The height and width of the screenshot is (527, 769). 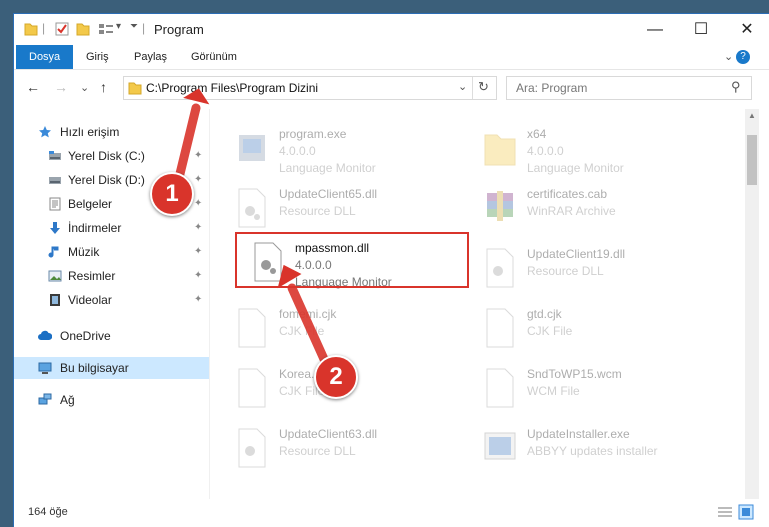 What do you see at coordinates (253, 230) in the screenshot?
I see `annotation-arrows` at bounding box center [253, 230].